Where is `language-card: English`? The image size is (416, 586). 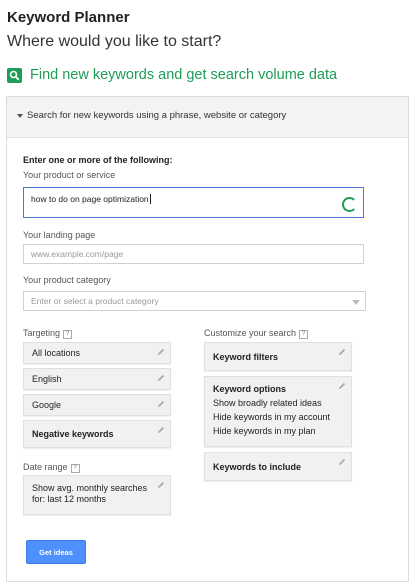 language-card: English is located at coordinates (97, 379).